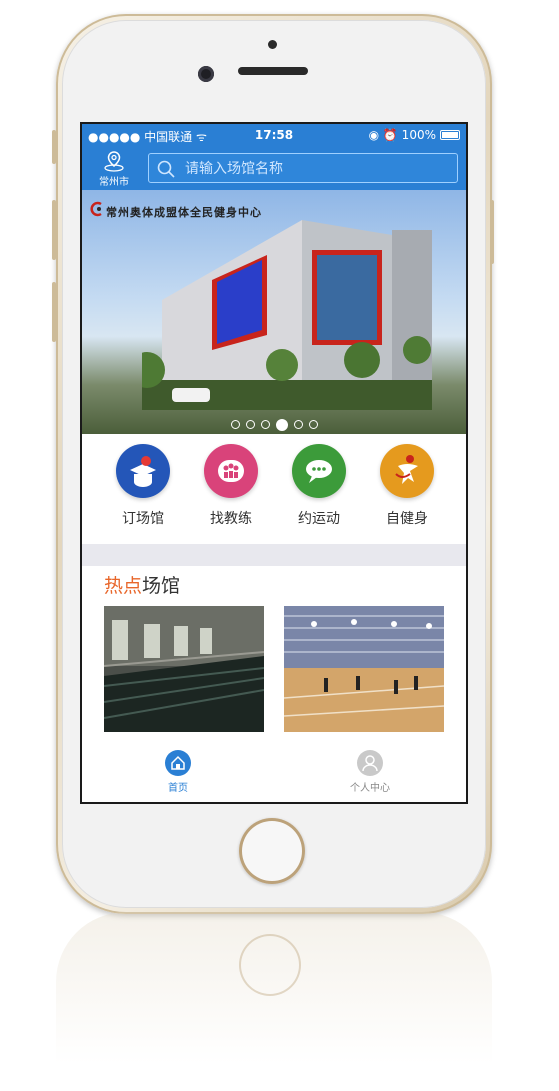 The height and width of the screenshot is (1091, 559). Describe the element at coordinates (492, 232) in the screenshot. I see `power-button` at that location.